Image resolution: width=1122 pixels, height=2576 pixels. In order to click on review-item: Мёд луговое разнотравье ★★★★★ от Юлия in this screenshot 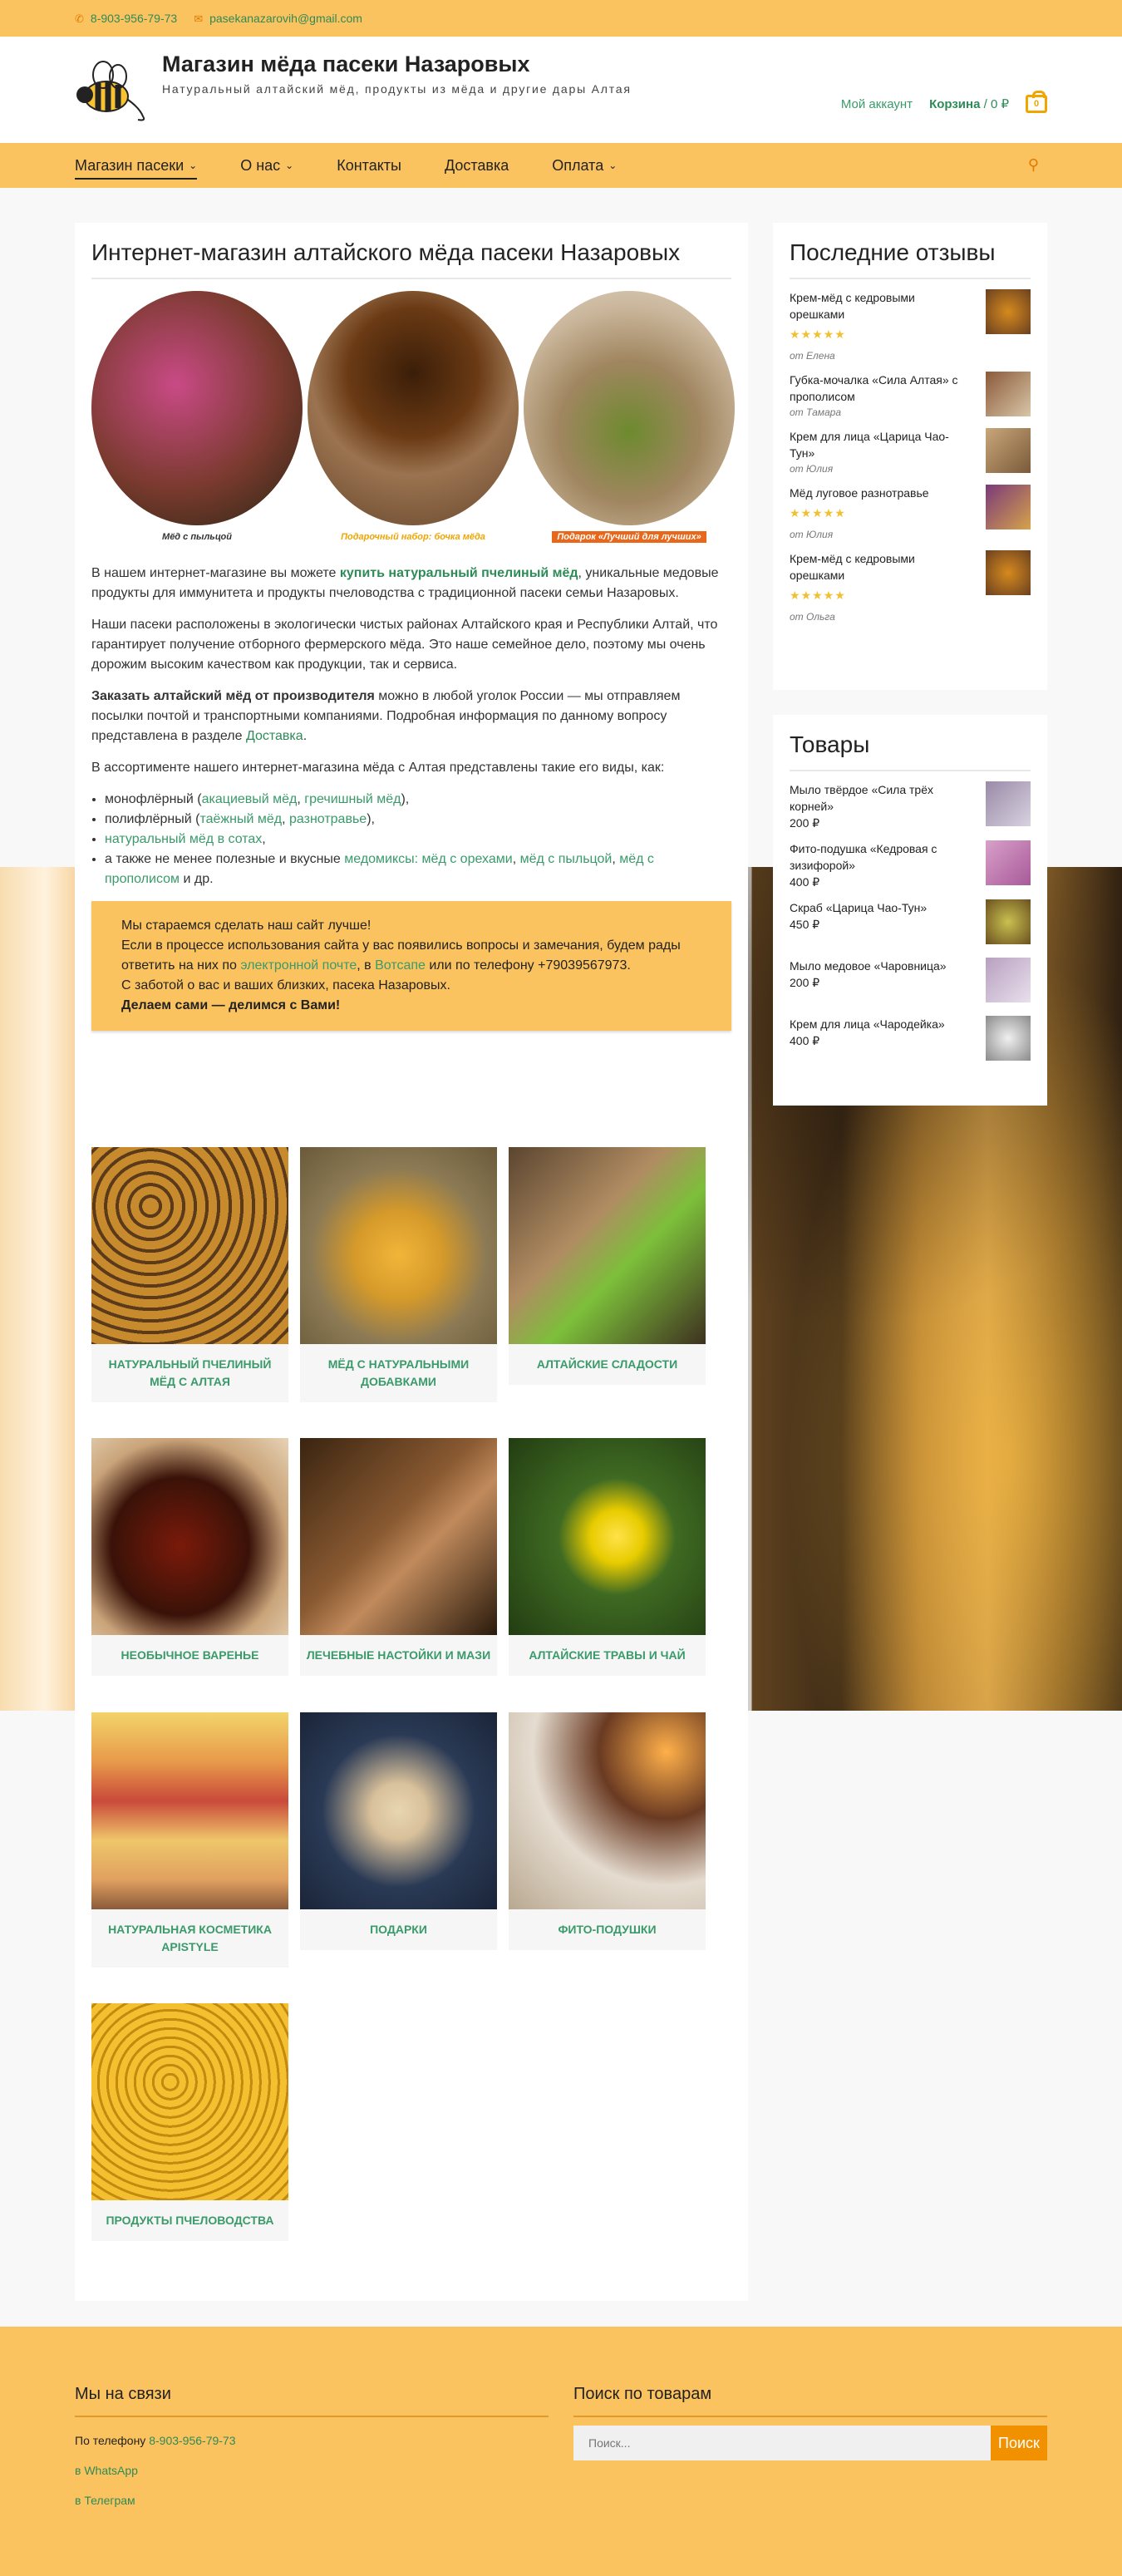, I will do `click(910, 507)`.